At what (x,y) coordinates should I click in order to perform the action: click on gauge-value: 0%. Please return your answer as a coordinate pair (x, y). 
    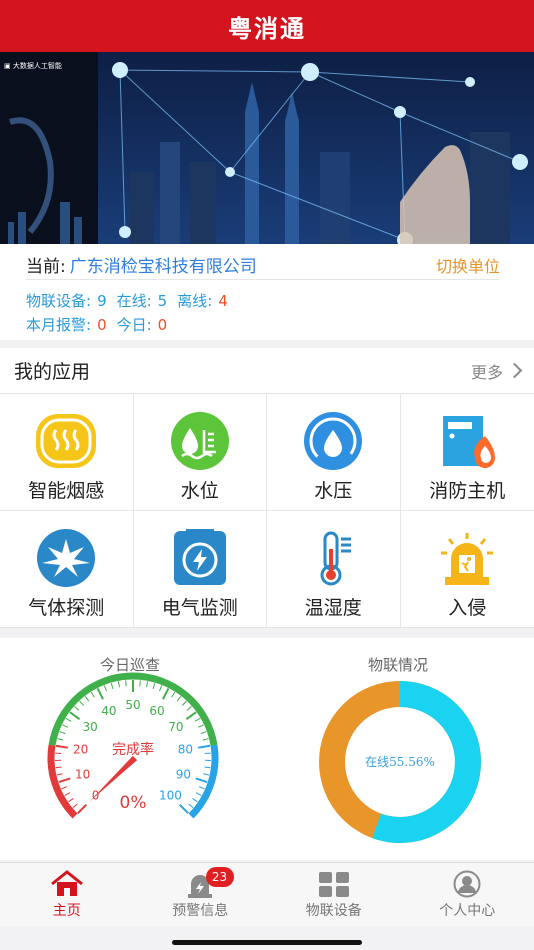
    Looking at the image, I should click on (133, 803).